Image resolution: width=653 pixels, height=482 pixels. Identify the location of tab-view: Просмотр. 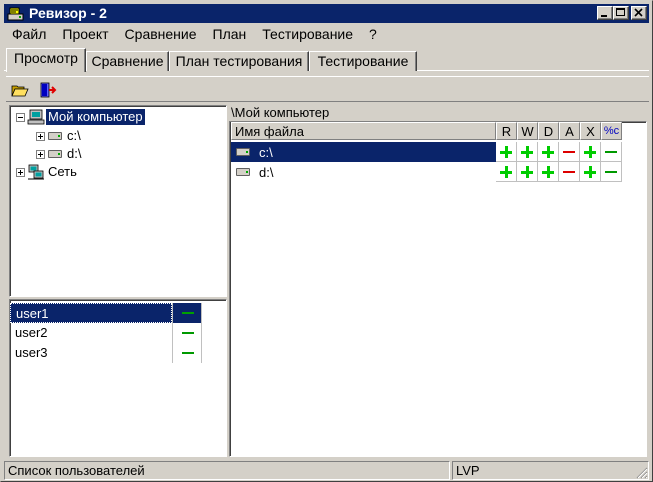
(46, 60).